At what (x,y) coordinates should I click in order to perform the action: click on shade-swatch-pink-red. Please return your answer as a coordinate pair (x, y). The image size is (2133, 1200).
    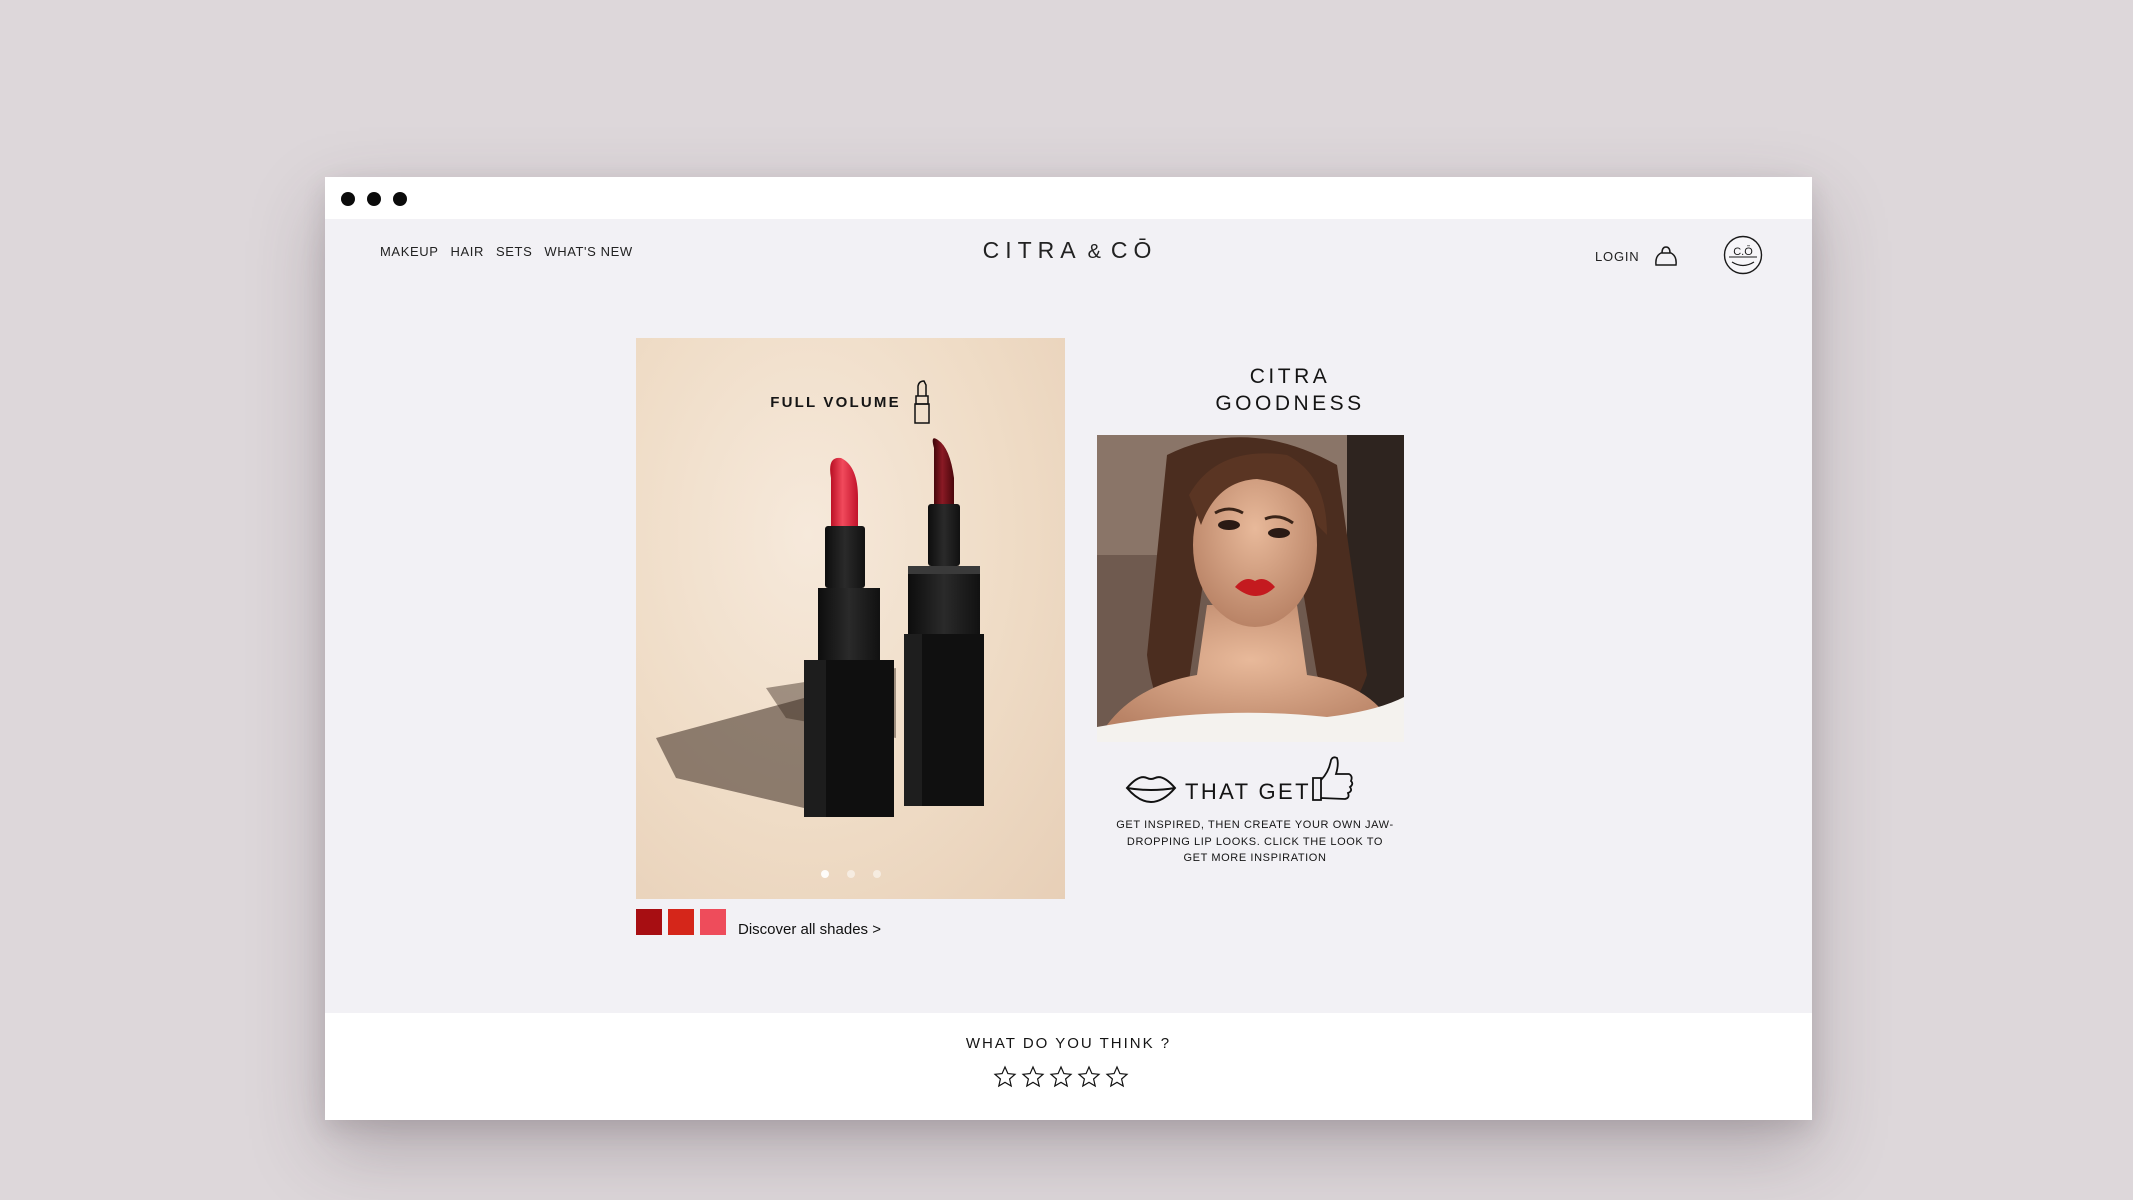
    Looking at the image, I should click on (713, 922).